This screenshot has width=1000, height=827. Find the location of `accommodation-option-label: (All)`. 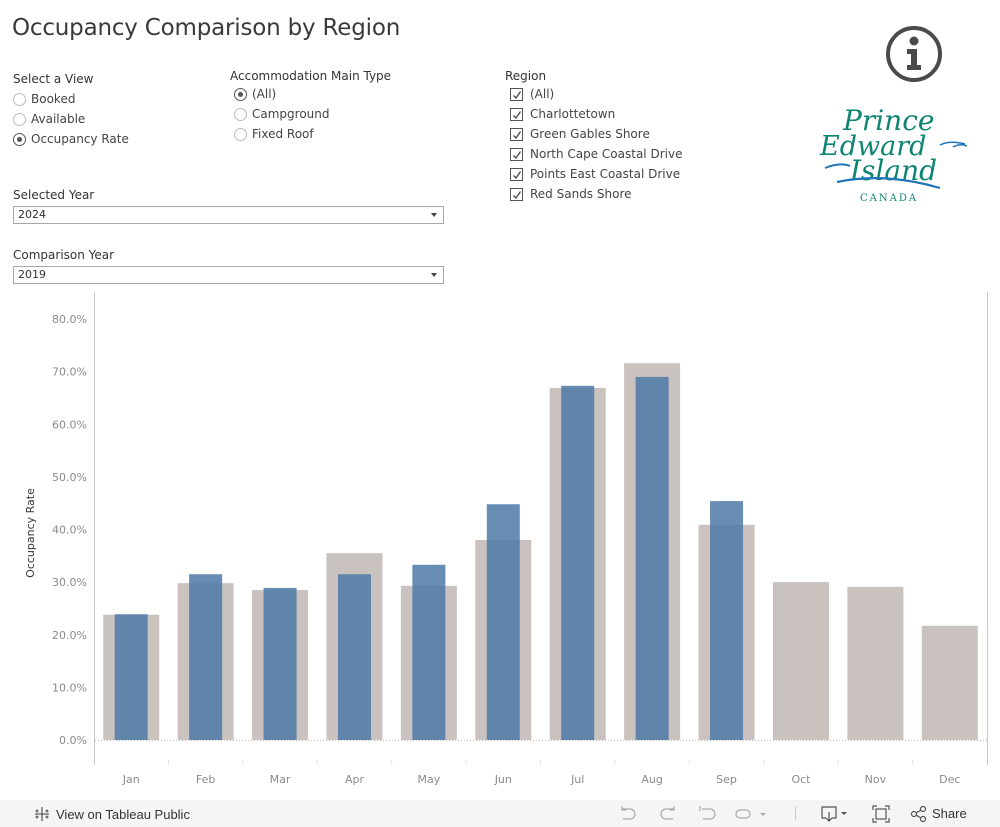

accommodation-option-label: (All) is located at coordinates (264, 94).